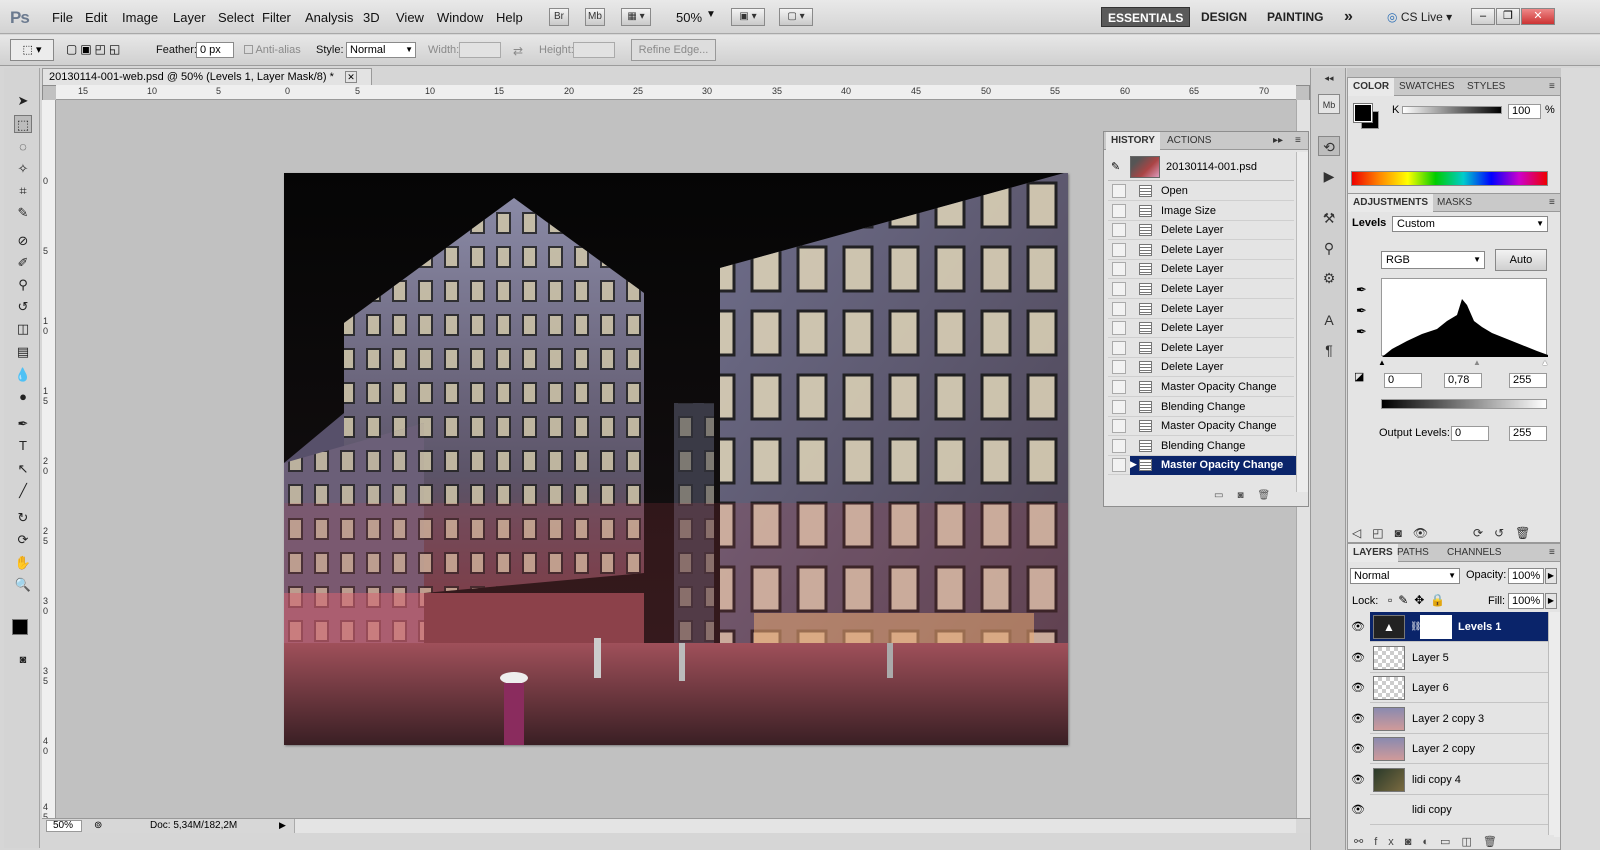 The image size is (1600, 850). Describe the element at coordinates (1278, 141) in the screenshot. I see `panel-collapse-icon: ▸▸` at that location.